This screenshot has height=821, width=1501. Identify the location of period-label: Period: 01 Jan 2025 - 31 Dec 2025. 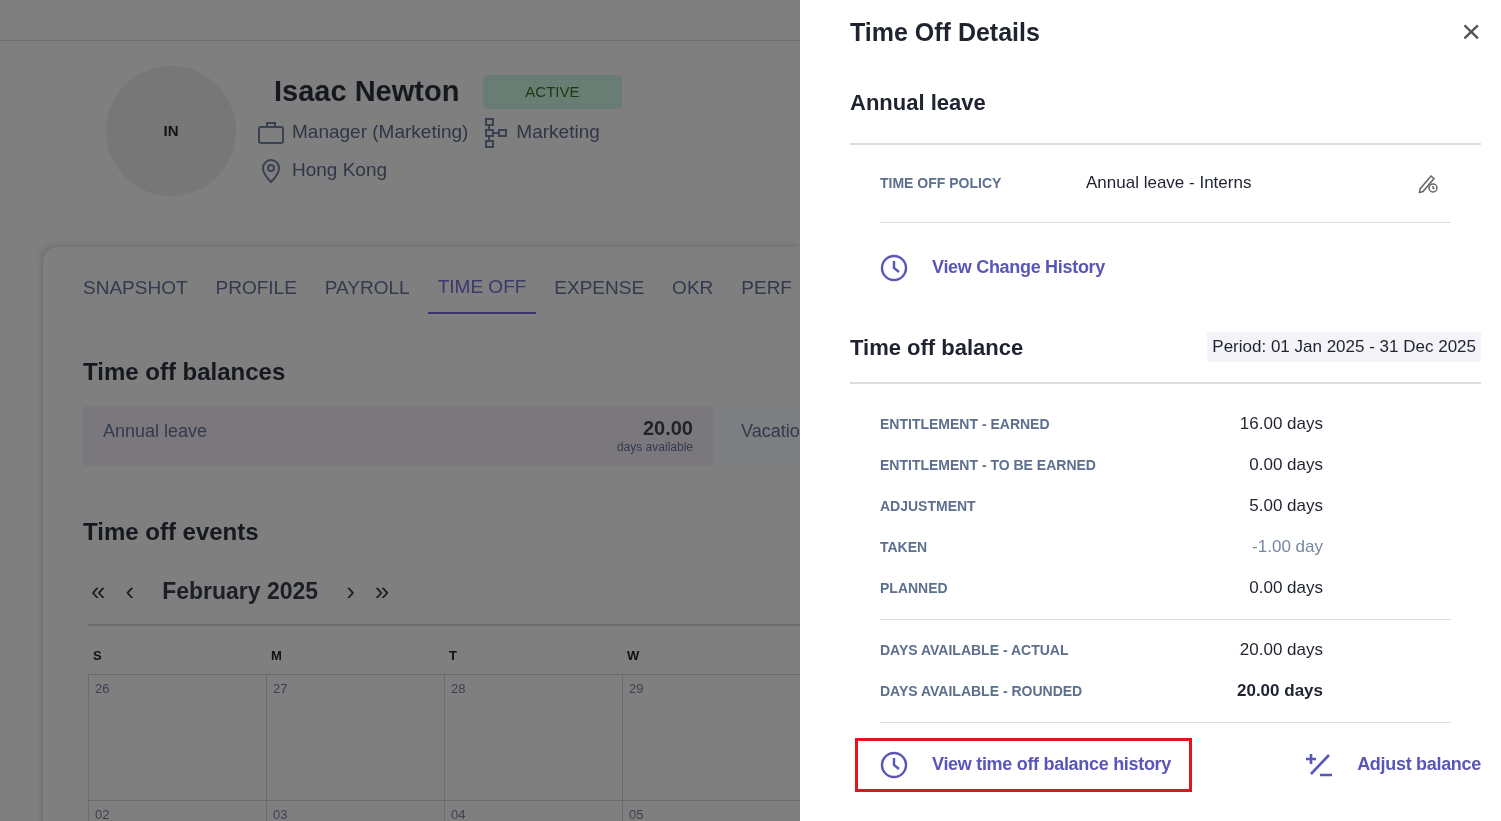
(1344, 347).